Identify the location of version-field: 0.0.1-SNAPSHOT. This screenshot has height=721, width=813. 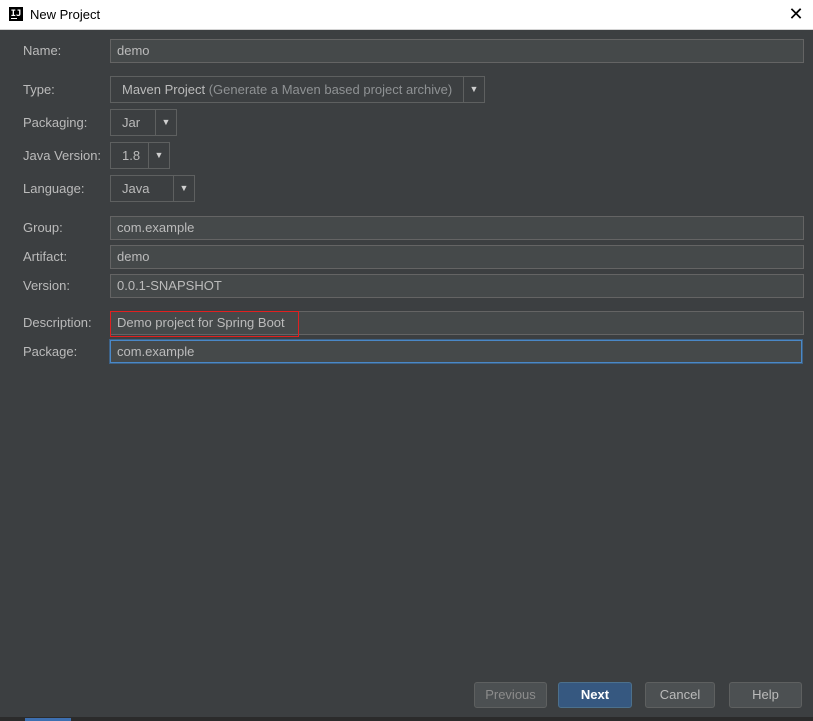
(457, 286).